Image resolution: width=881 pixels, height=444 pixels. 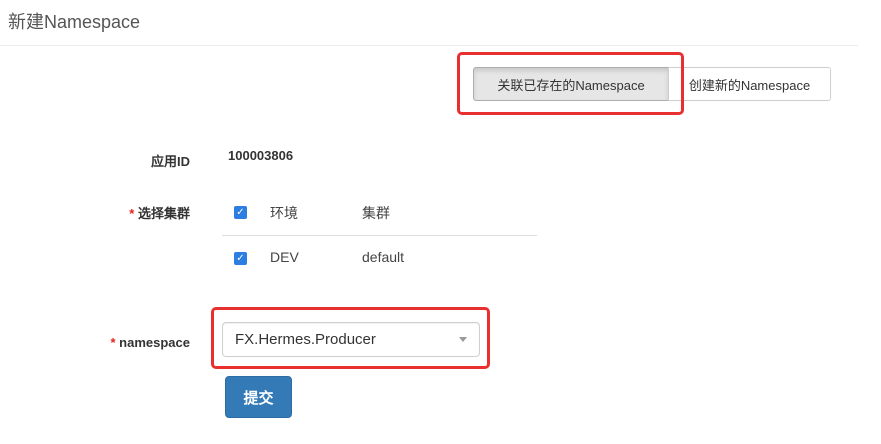 I want to click on select-all-checkbox: ✓, so click(x=240, y=212).